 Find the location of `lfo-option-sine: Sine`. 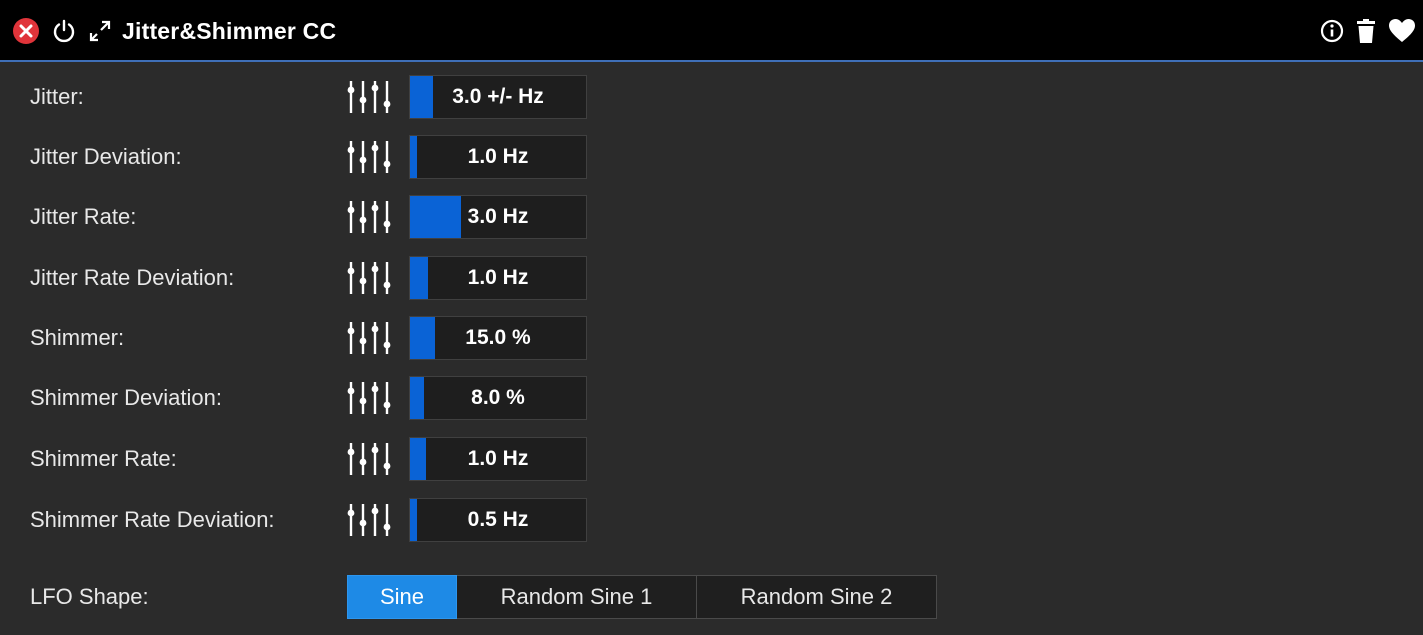

lfo-option-sine: Sine is located at coordinates (402, 597).